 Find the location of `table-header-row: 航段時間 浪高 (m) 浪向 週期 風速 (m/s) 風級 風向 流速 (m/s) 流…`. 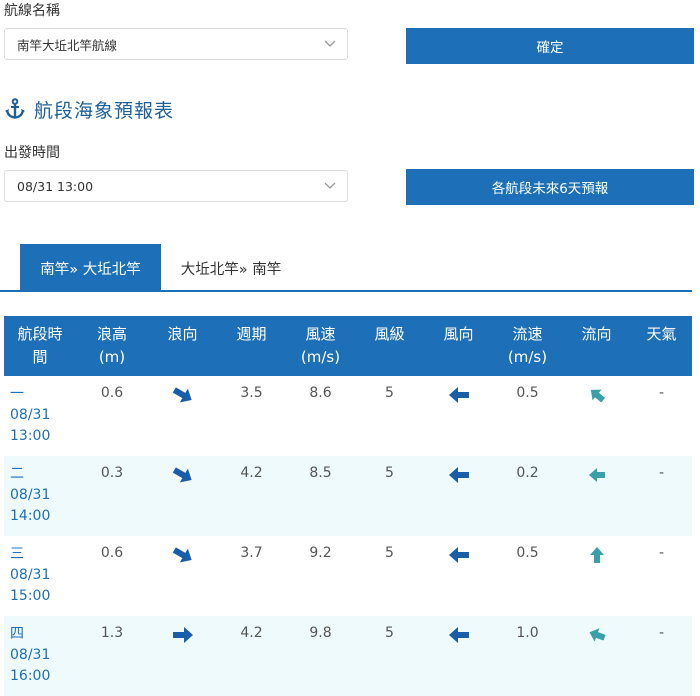

table-header-row: 航段時間 浪高 (m) 浪向 週期 風速 (m/s) 風級 風向 流速 (m/s) 流… is located at coordinates (348, 346).